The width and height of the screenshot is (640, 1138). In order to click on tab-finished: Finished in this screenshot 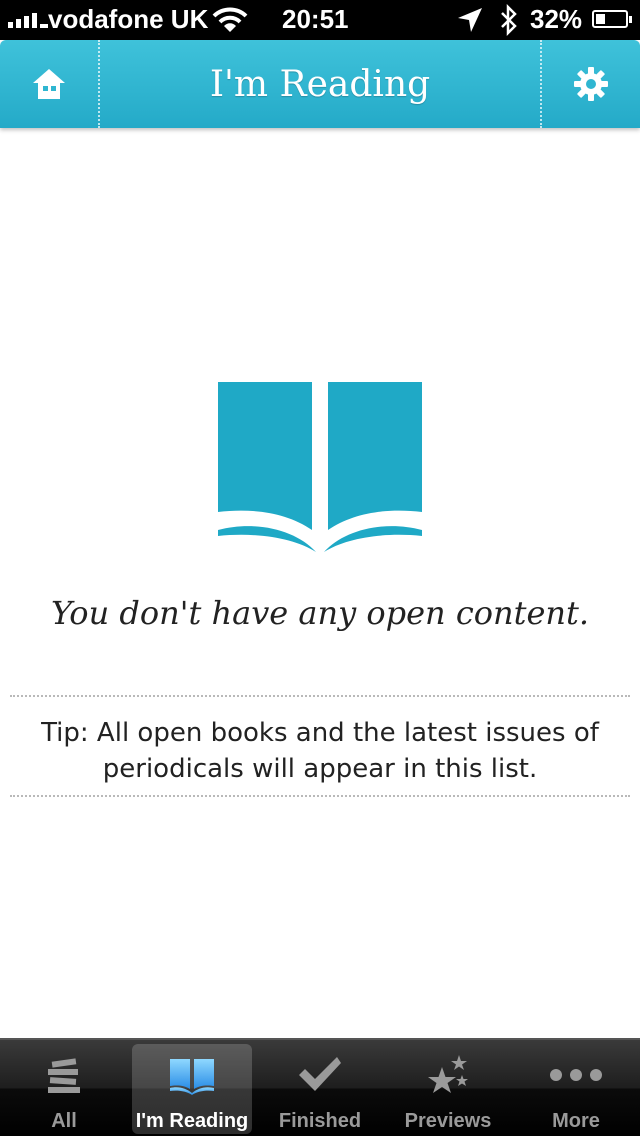, I will do `click(320, 1089)`.